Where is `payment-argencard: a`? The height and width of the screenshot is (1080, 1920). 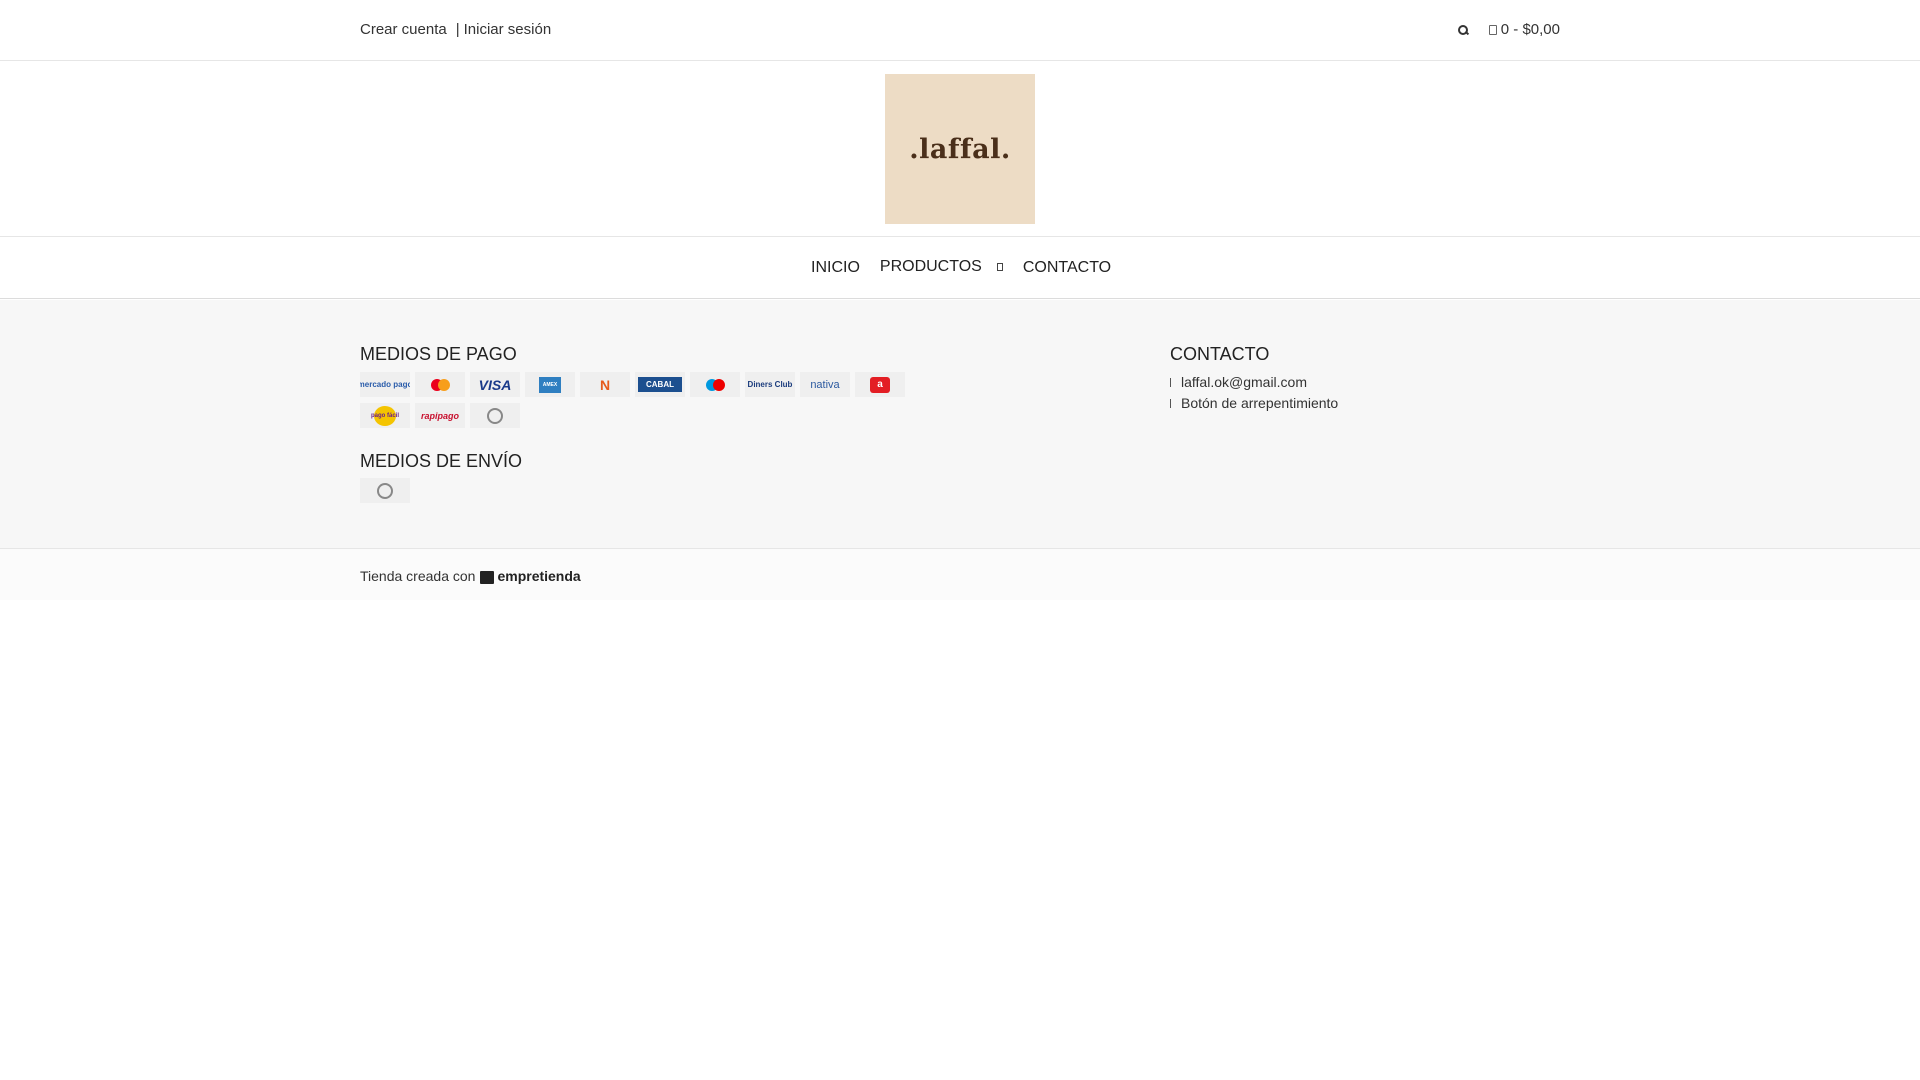 payment-argencard: a is located at coordinates (880, 384).